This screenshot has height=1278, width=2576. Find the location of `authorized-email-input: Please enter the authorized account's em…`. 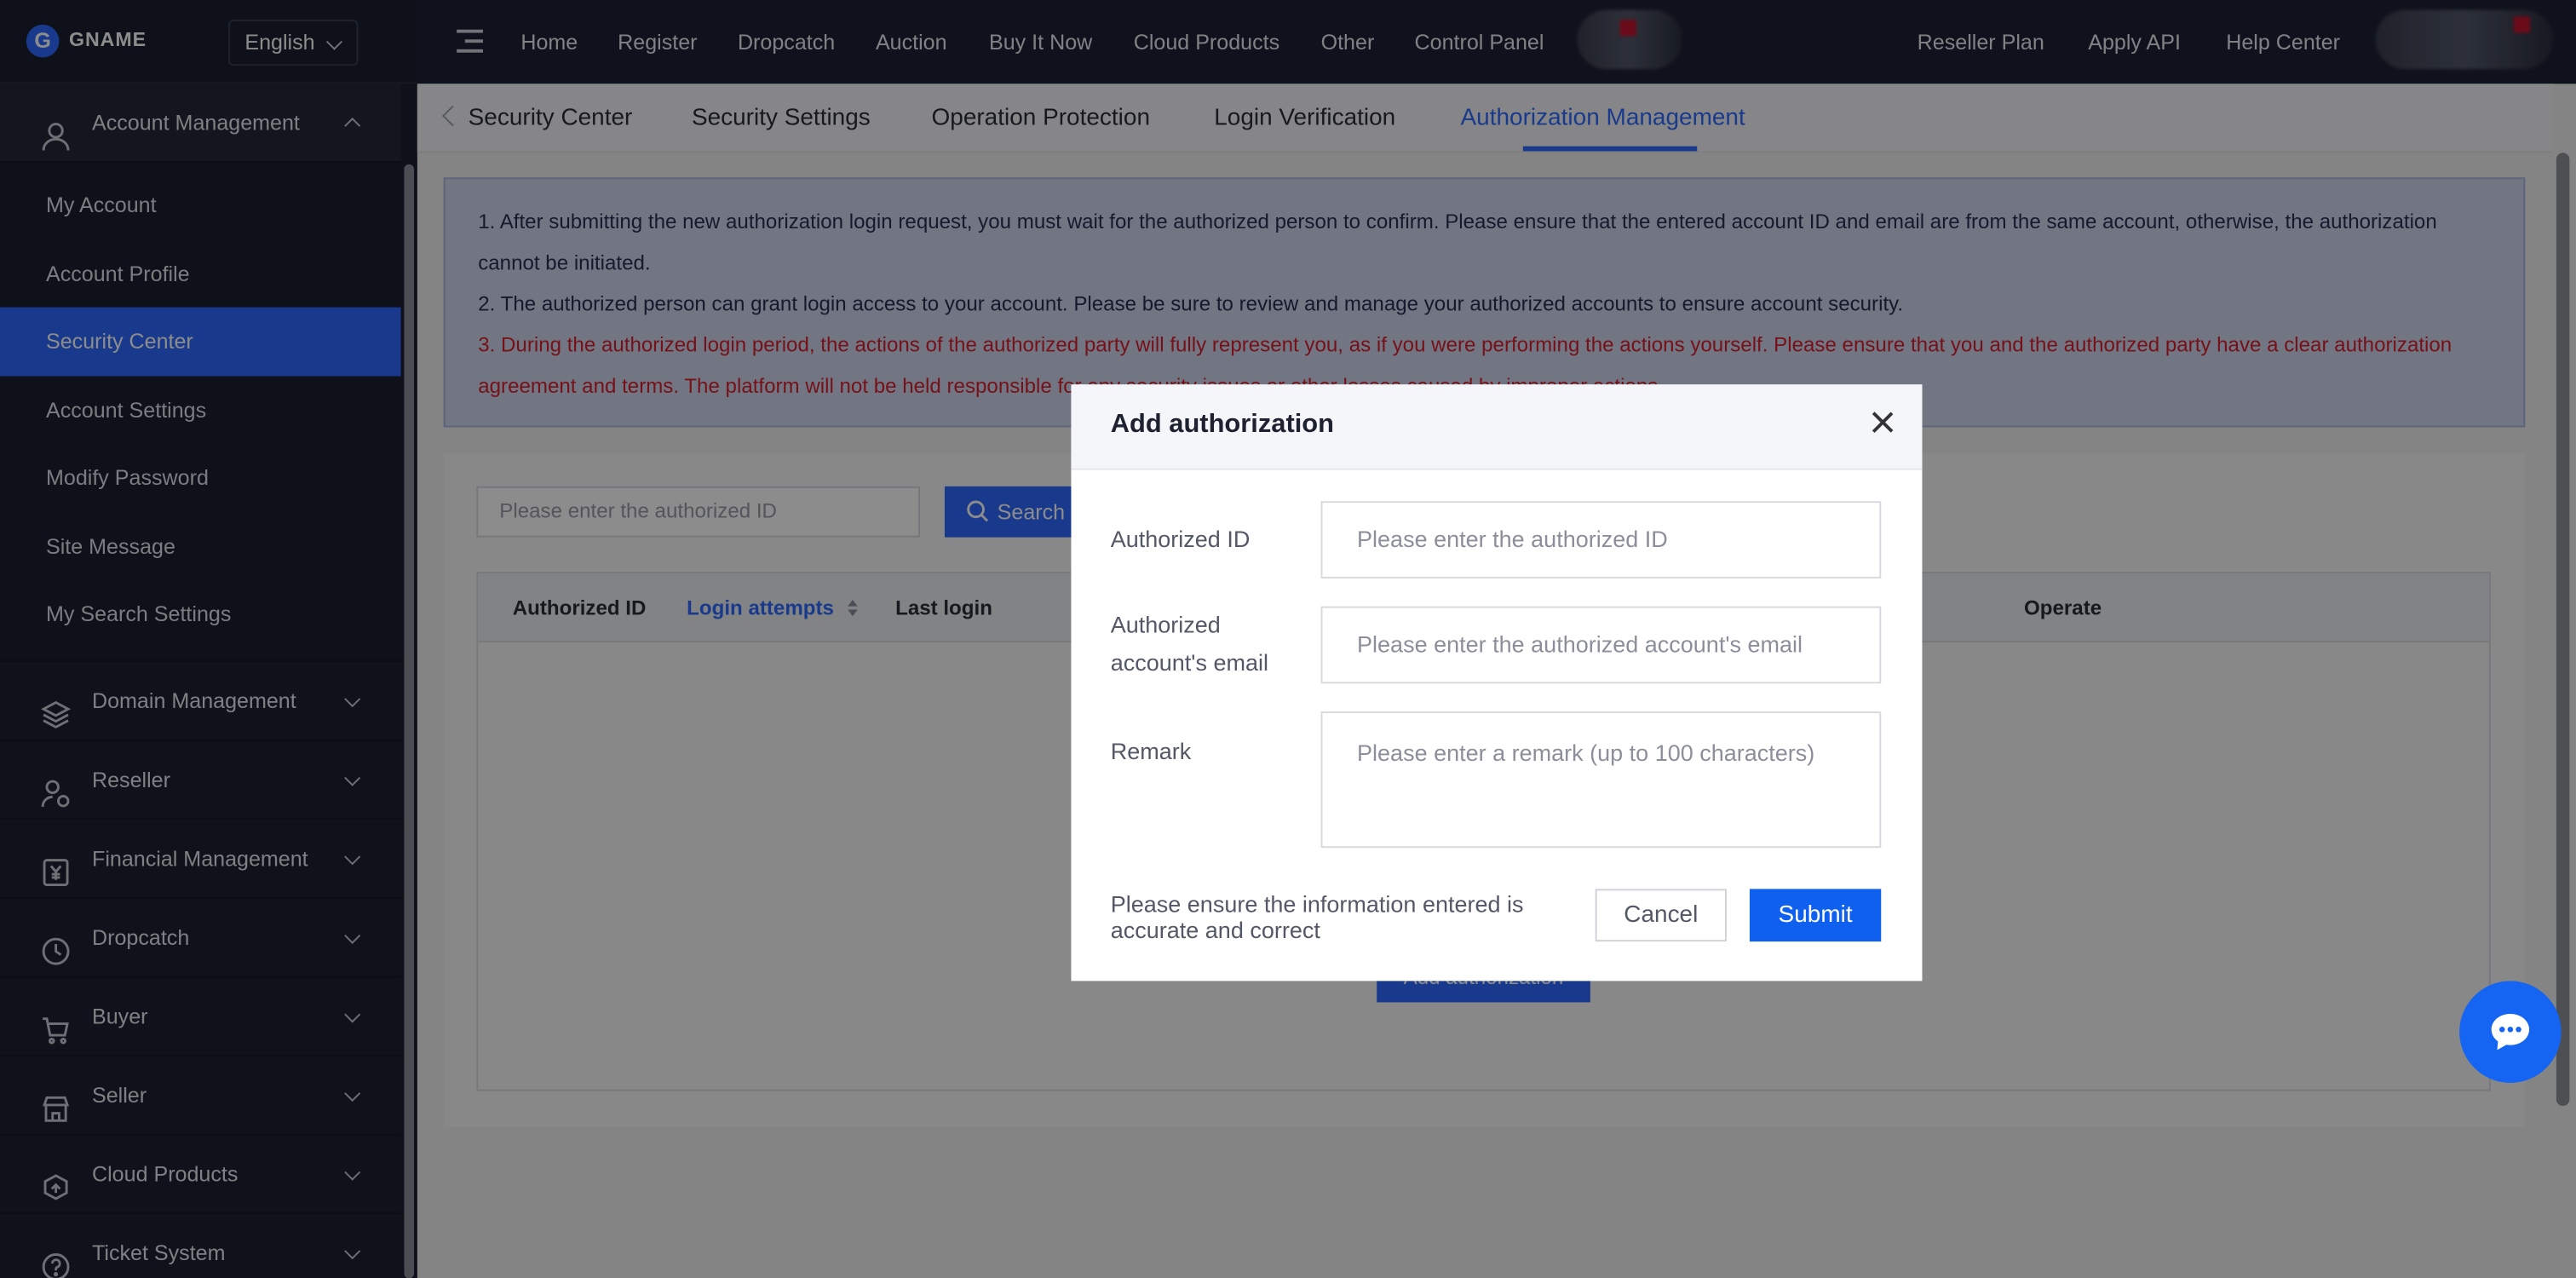

authorized-email-input: Please enter the authorized account's em… is located at coordinates (1601, 645).